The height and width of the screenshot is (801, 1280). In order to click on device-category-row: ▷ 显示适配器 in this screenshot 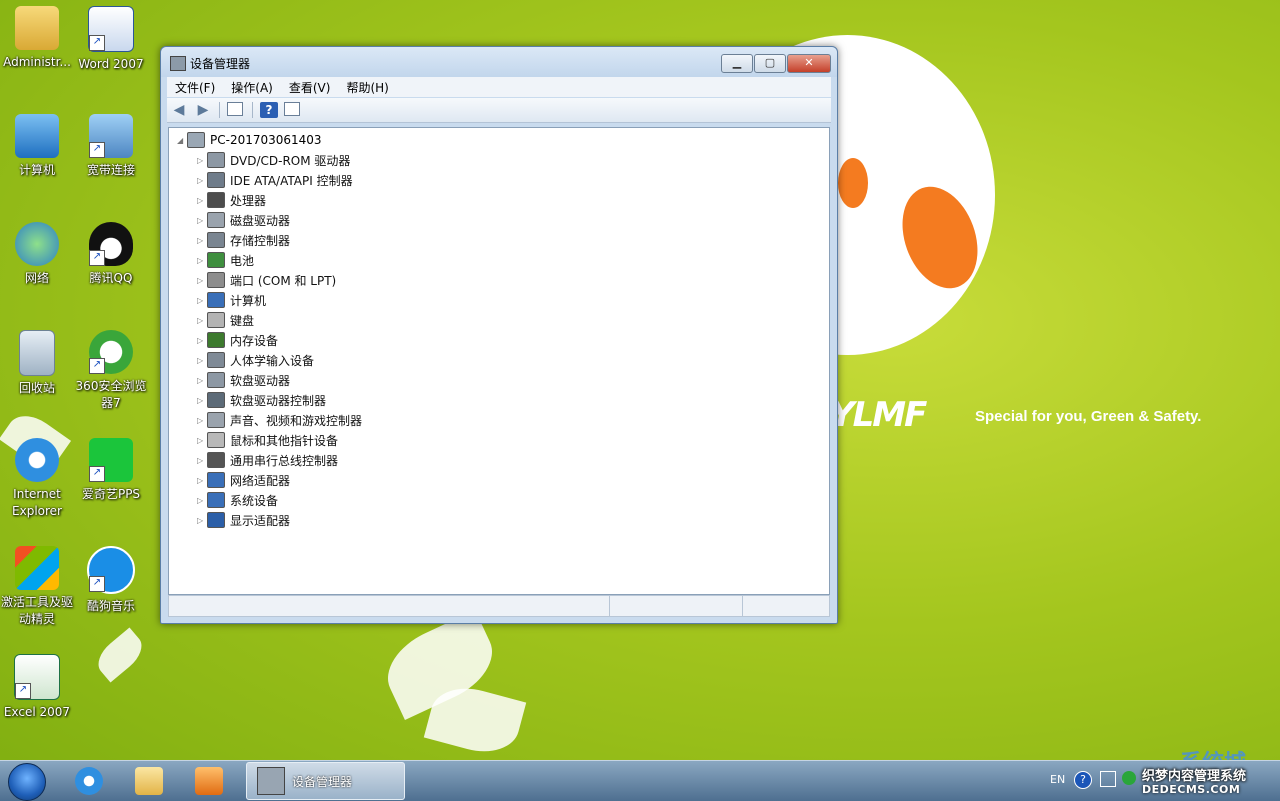, I will do `click(243, 520)`.